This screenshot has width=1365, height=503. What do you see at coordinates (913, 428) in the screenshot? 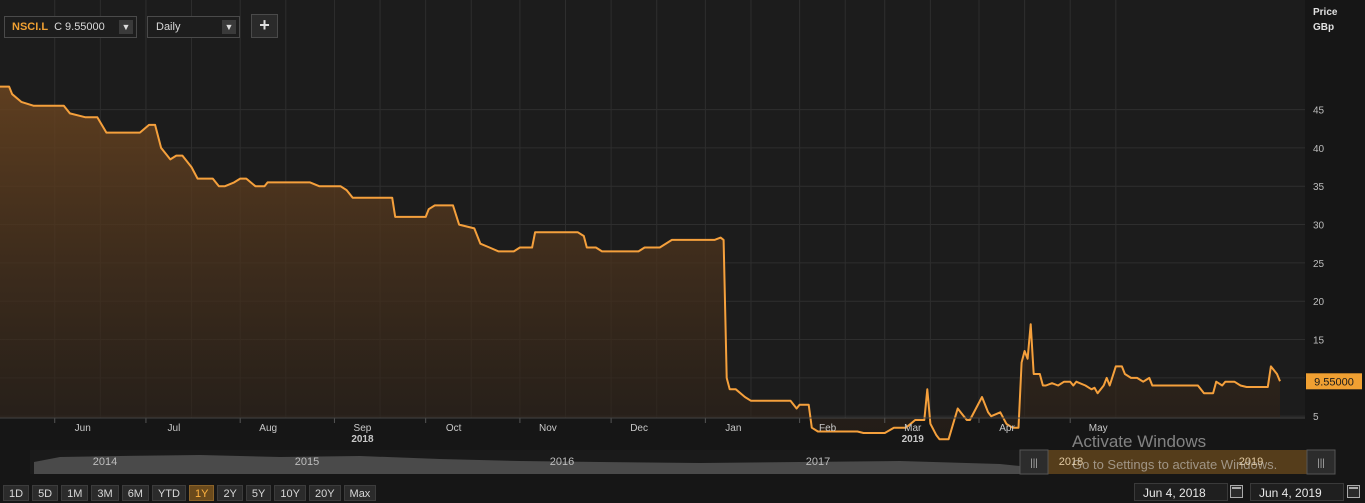
I see `x-tick-label: Mar` at bounding box center [913, 428].